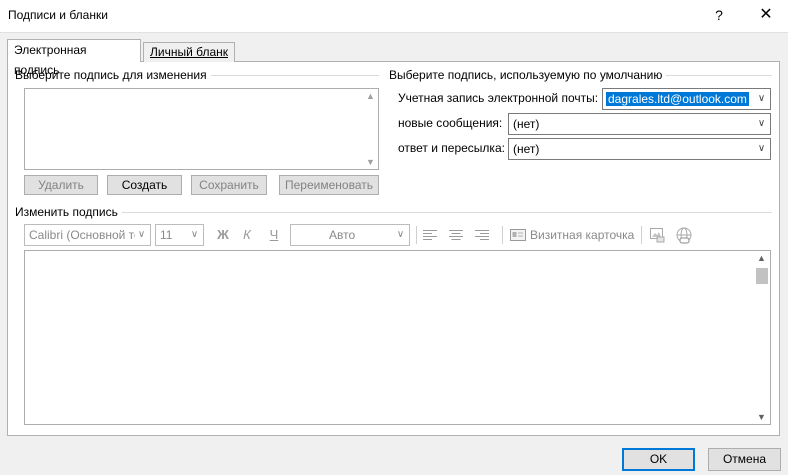  I want to click on insert-picture-icon, so click(657, 235).